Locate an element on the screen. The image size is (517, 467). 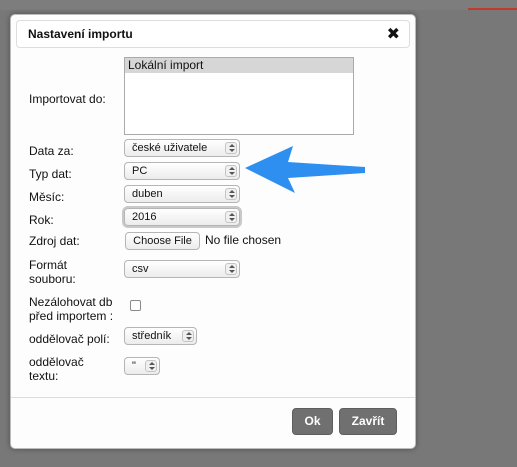
format-value: csv is located at coordinates (140, 269).